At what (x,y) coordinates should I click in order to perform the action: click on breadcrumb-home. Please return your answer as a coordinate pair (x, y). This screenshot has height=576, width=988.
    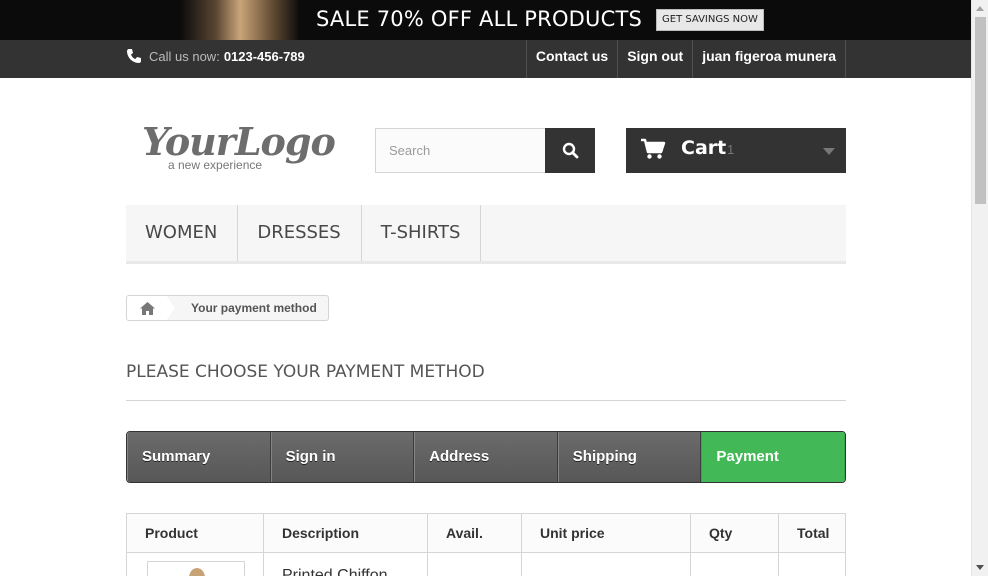
    Looking at the image, I should click on (151, 308).